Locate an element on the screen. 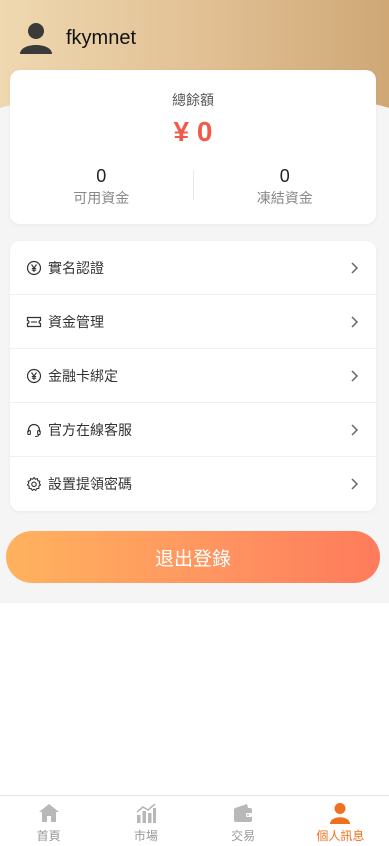  tab-label: 個人訊息 is located at coordinates (340, 836).